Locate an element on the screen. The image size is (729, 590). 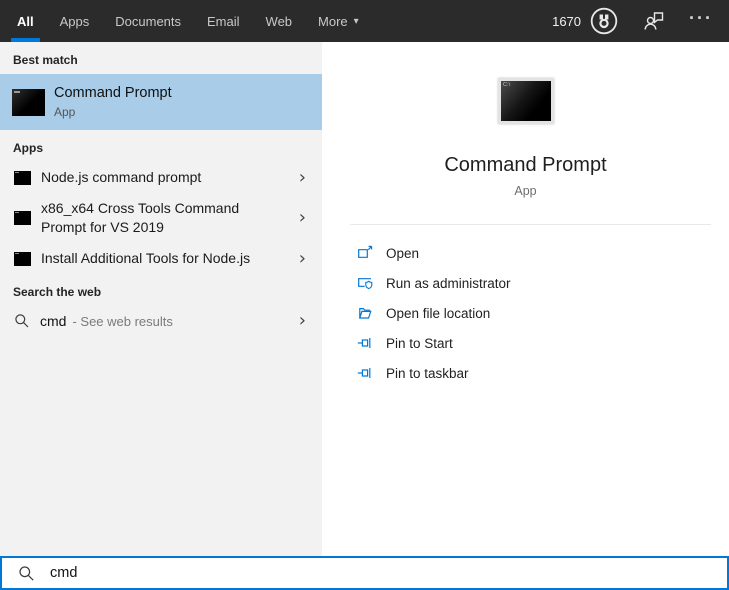
preview-title: Command Prompt is located at coordinates (525, 165).